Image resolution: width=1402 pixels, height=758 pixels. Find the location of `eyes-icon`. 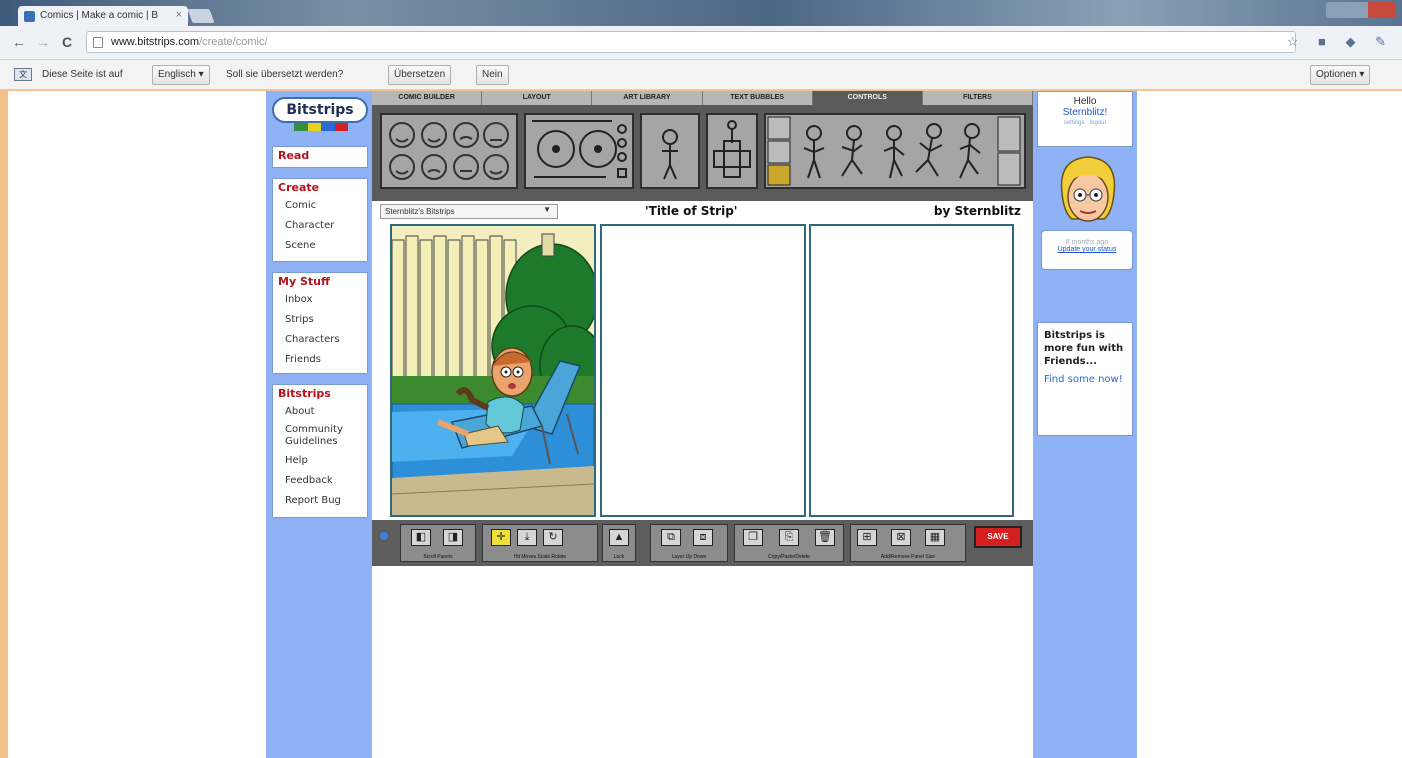

eyes-icon is located at coordinates (579, 149).